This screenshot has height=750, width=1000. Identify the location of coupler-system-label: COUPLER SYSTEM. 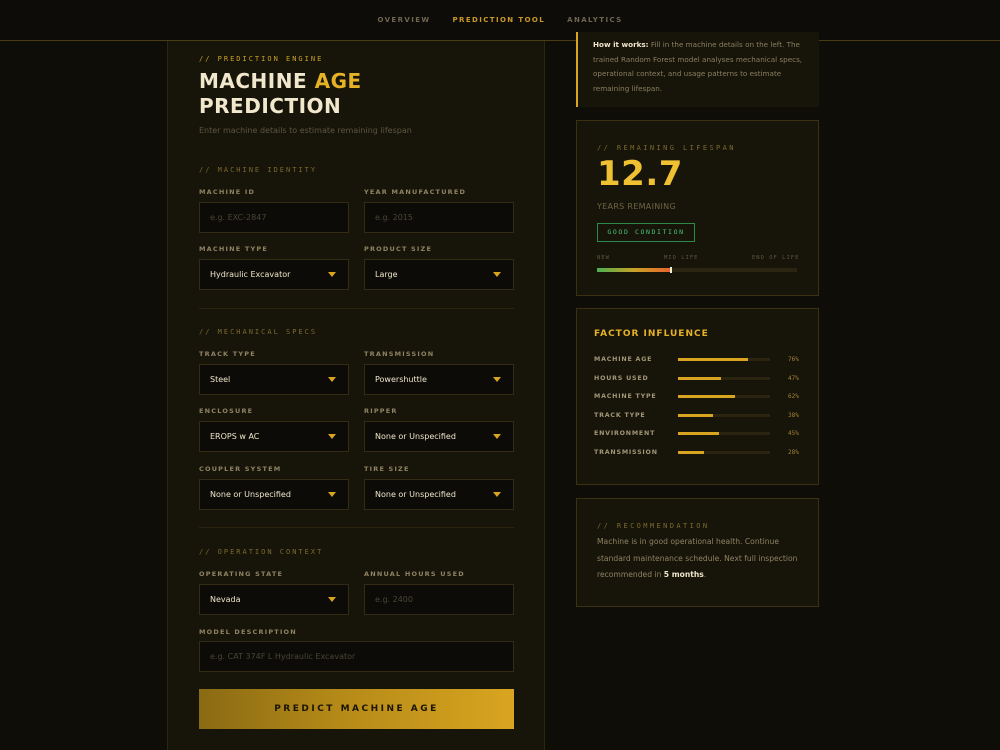
(240, 469).